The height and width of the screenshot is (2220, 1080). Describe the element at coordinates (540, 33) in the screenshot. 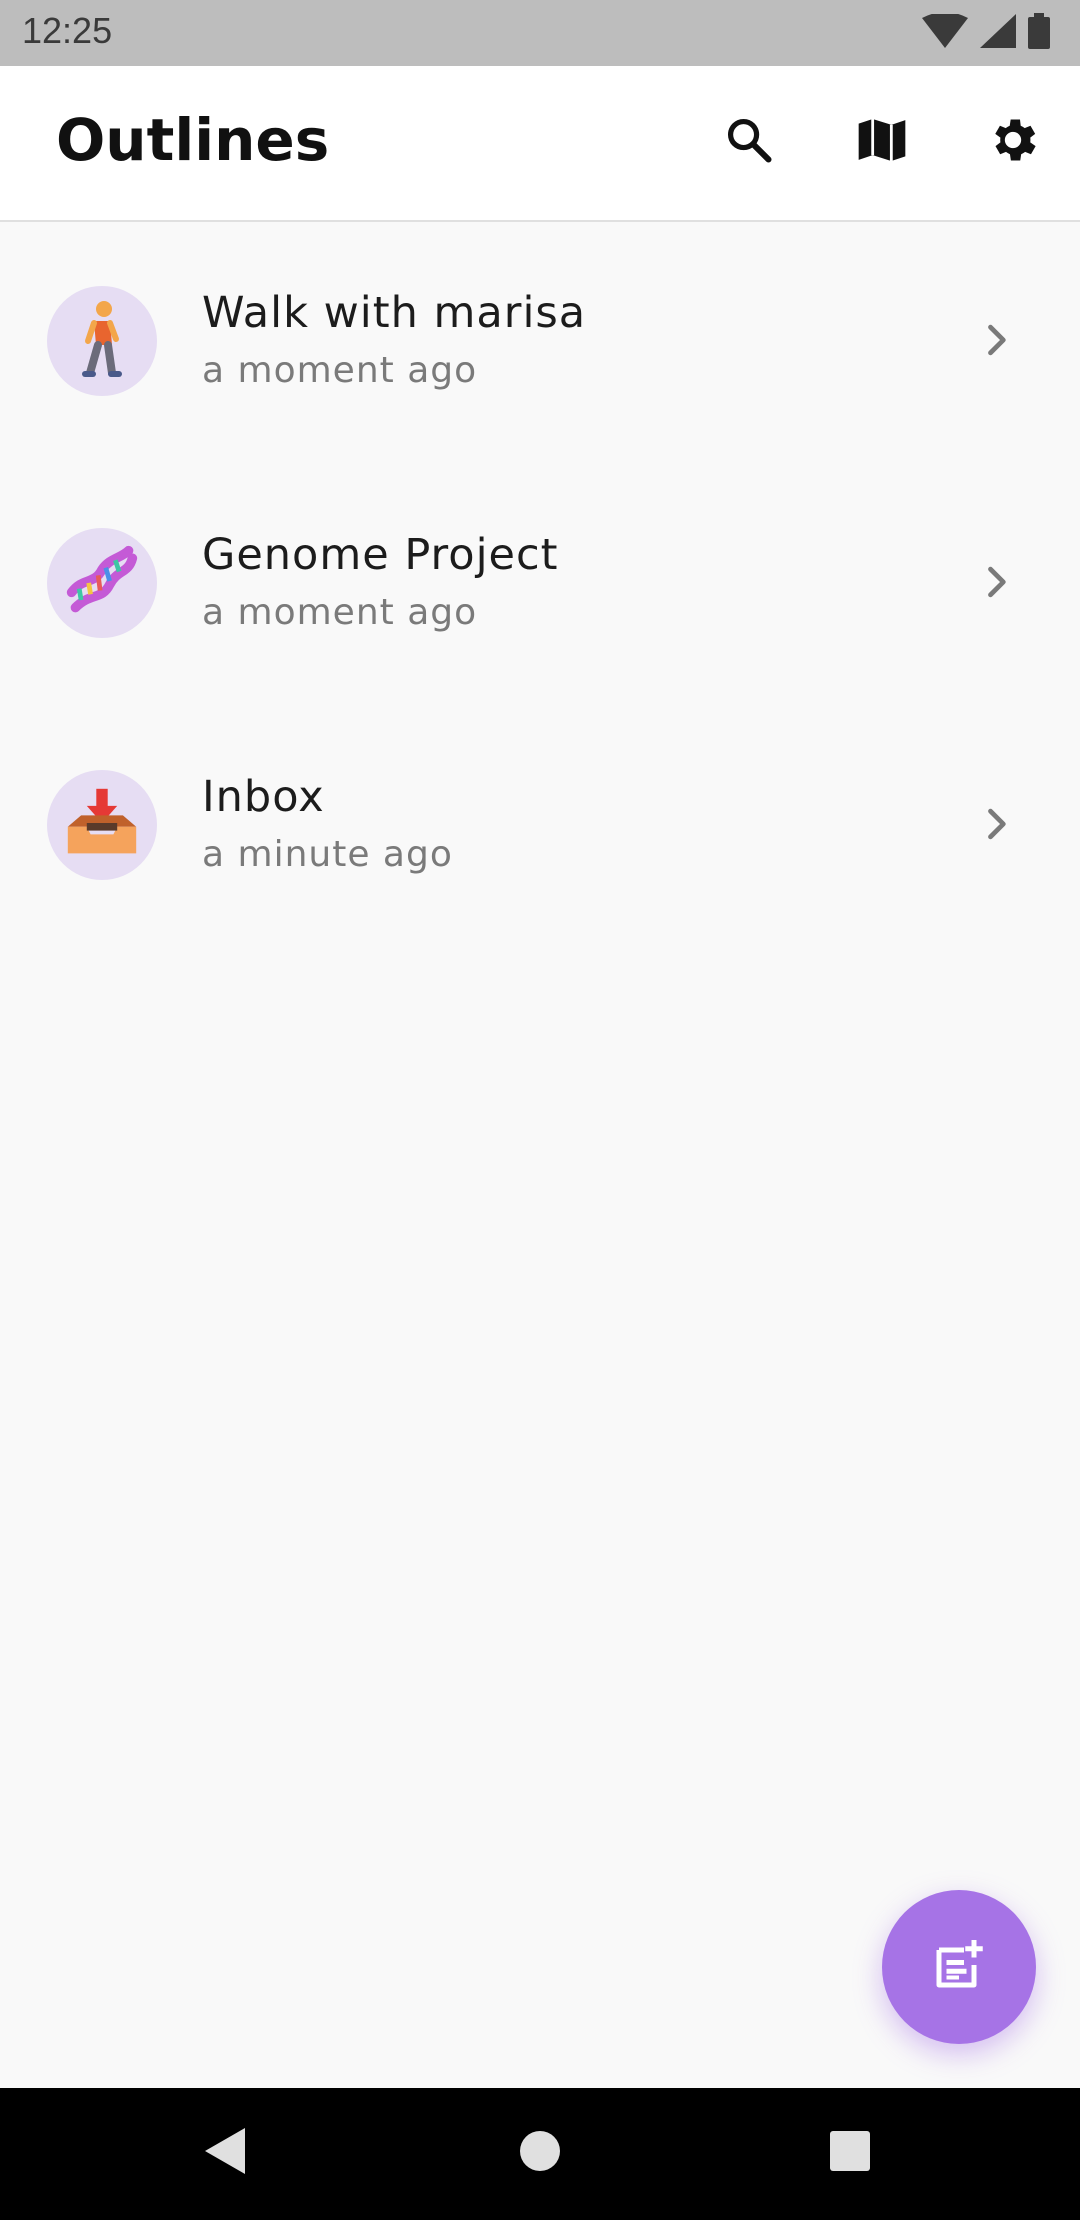

I see `status-bar: 12:25` at that location.